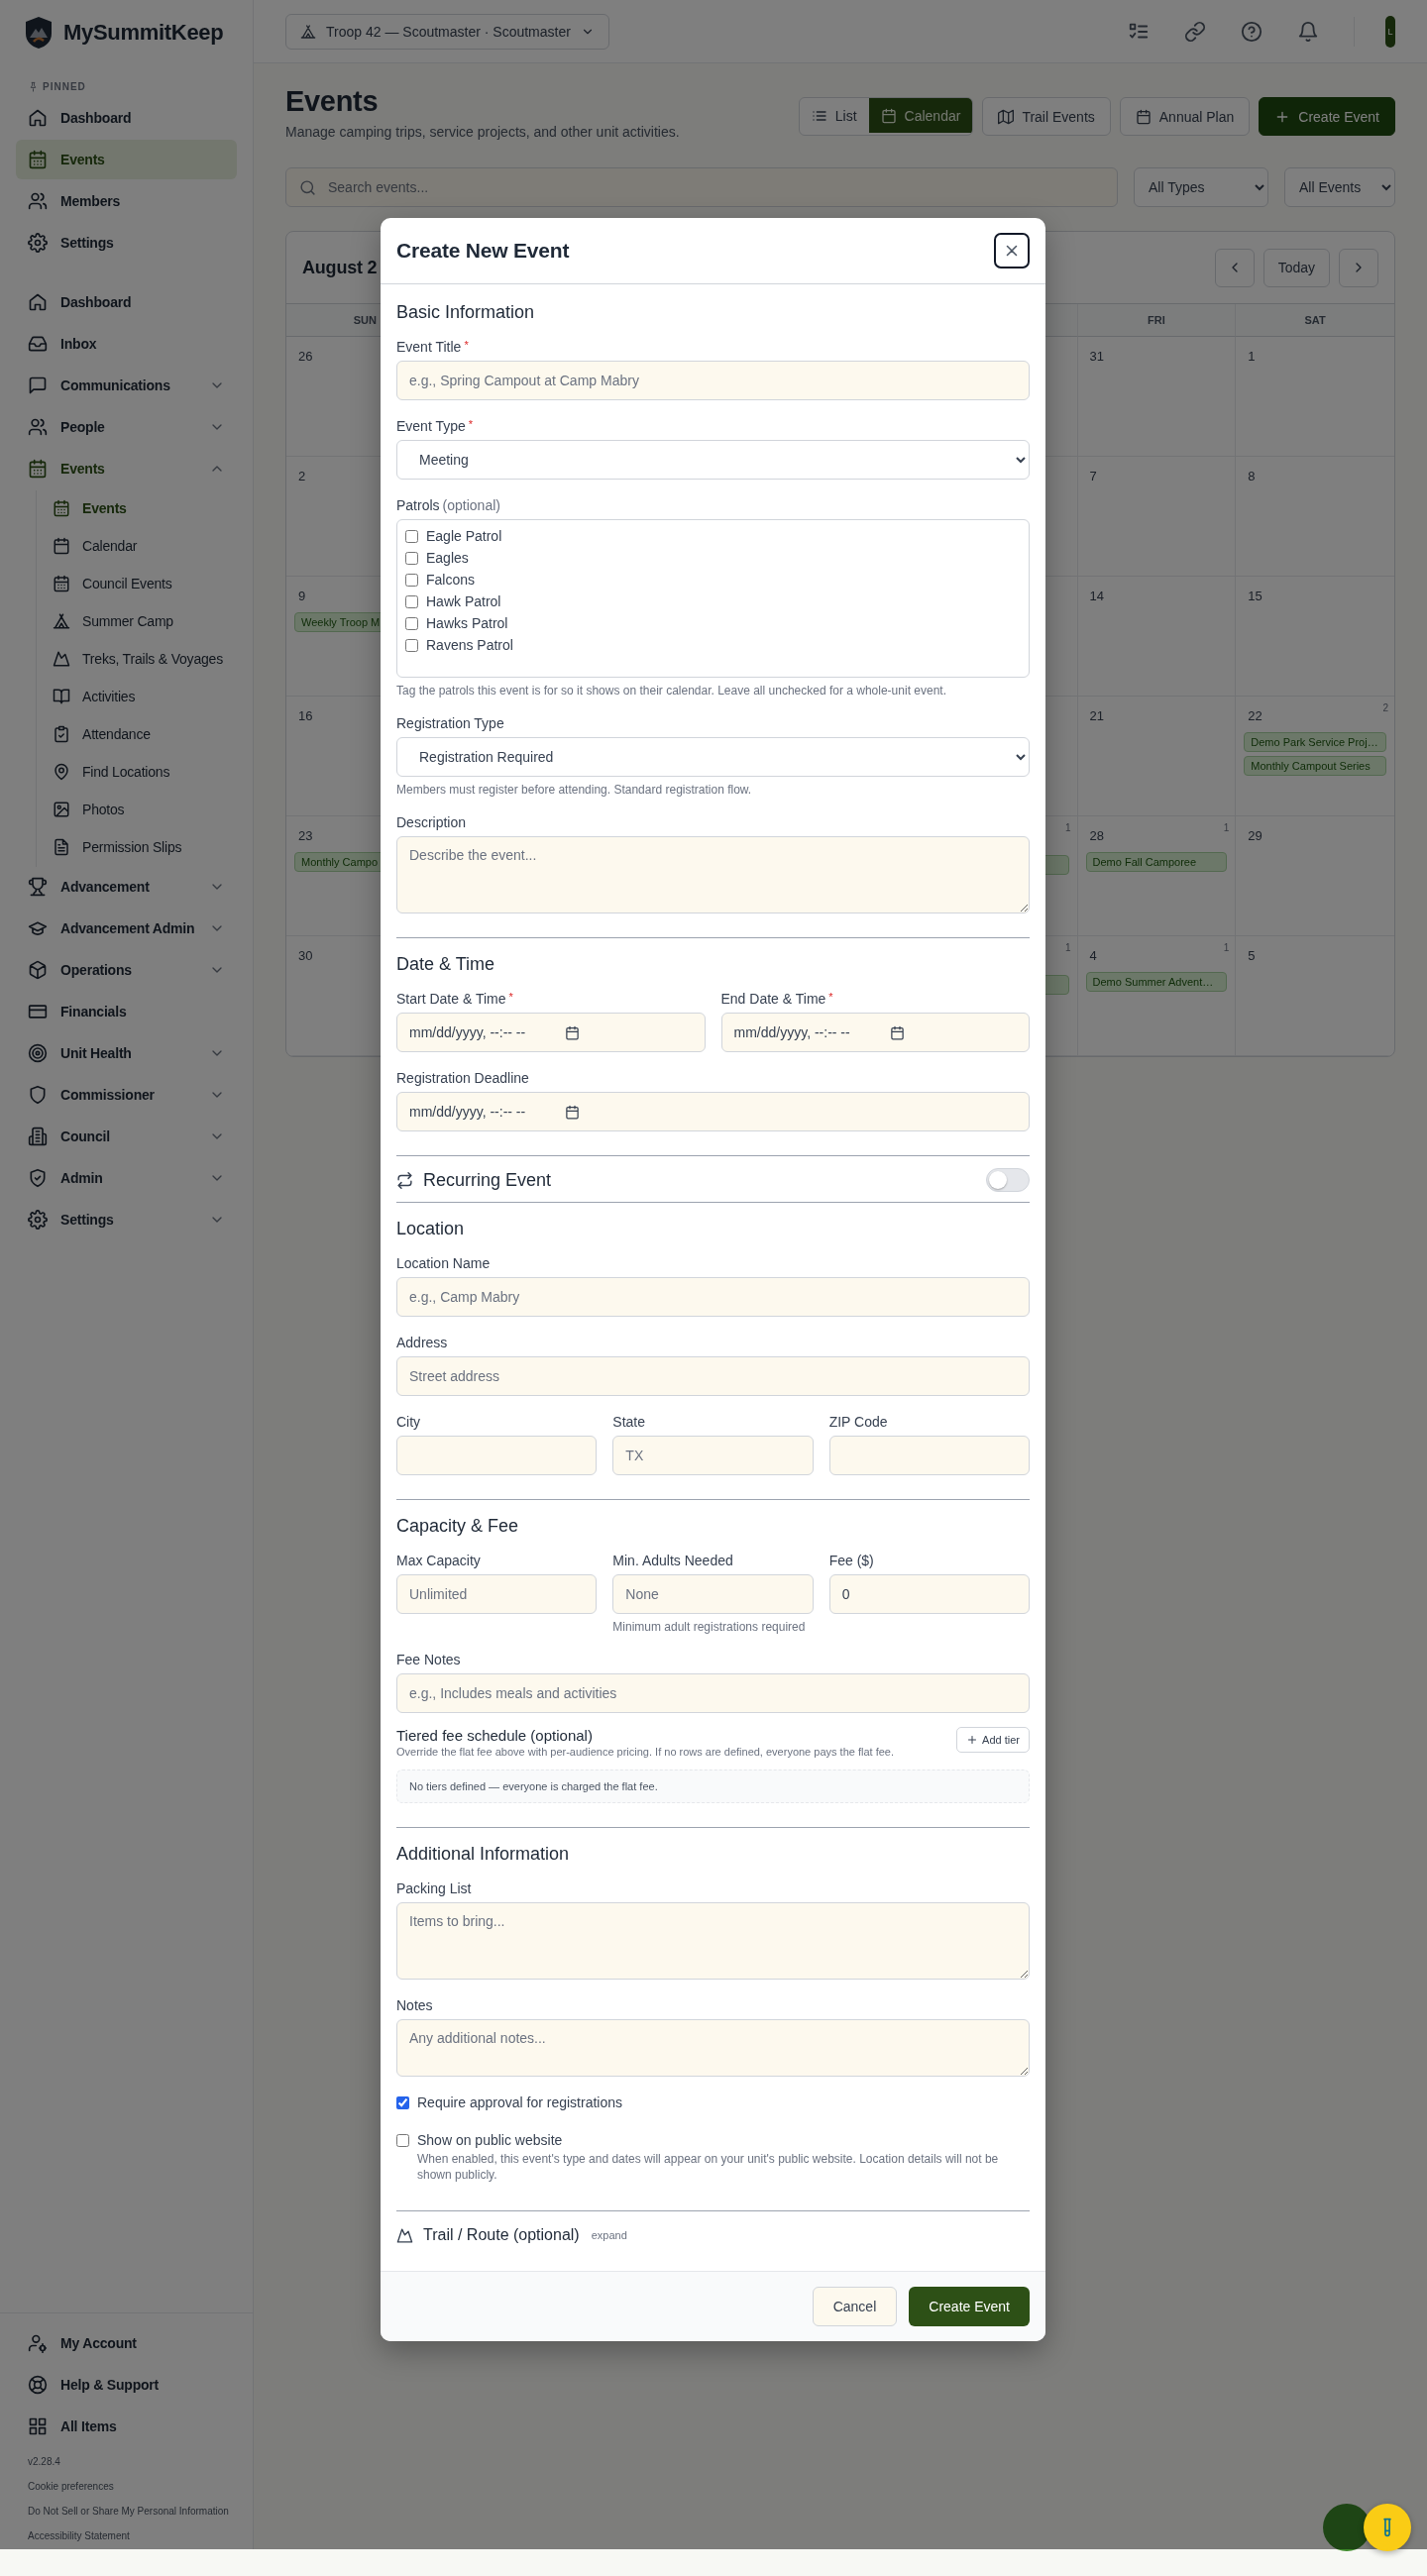 This screenshot has height=2576, width=1427. I want to click on nav-item: Permission Slips, so click(141, 847).